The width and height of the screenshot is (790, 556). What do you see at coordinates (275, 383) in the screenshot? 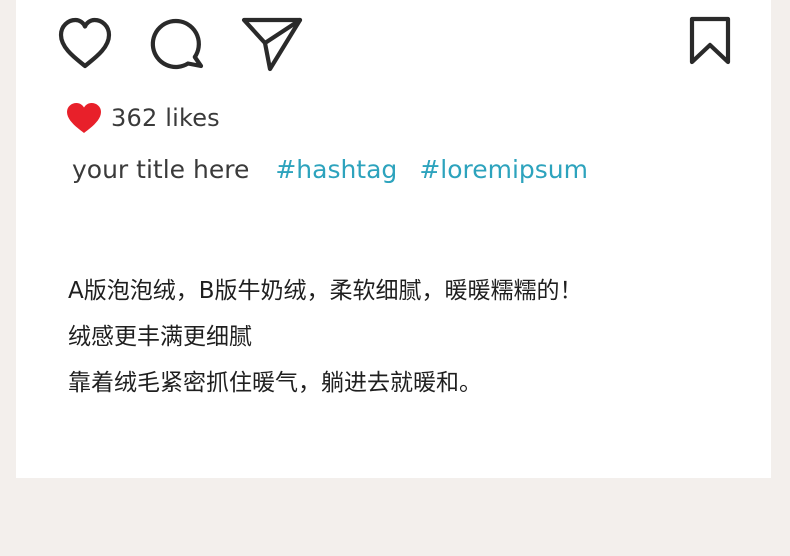
I see `description-line: 靠着绒毛紧密抓住暖气，躺进去就暖和。` at bounding box center [275, 383].